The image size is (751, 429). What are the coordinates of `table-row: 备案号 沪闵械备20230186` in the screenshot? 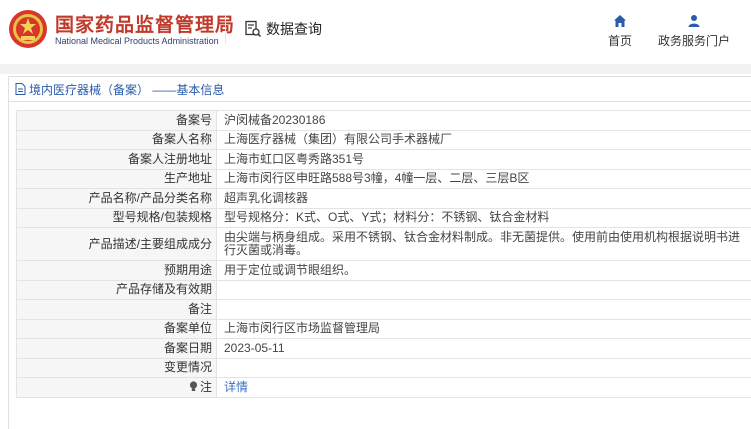 It's located at (383, 120).